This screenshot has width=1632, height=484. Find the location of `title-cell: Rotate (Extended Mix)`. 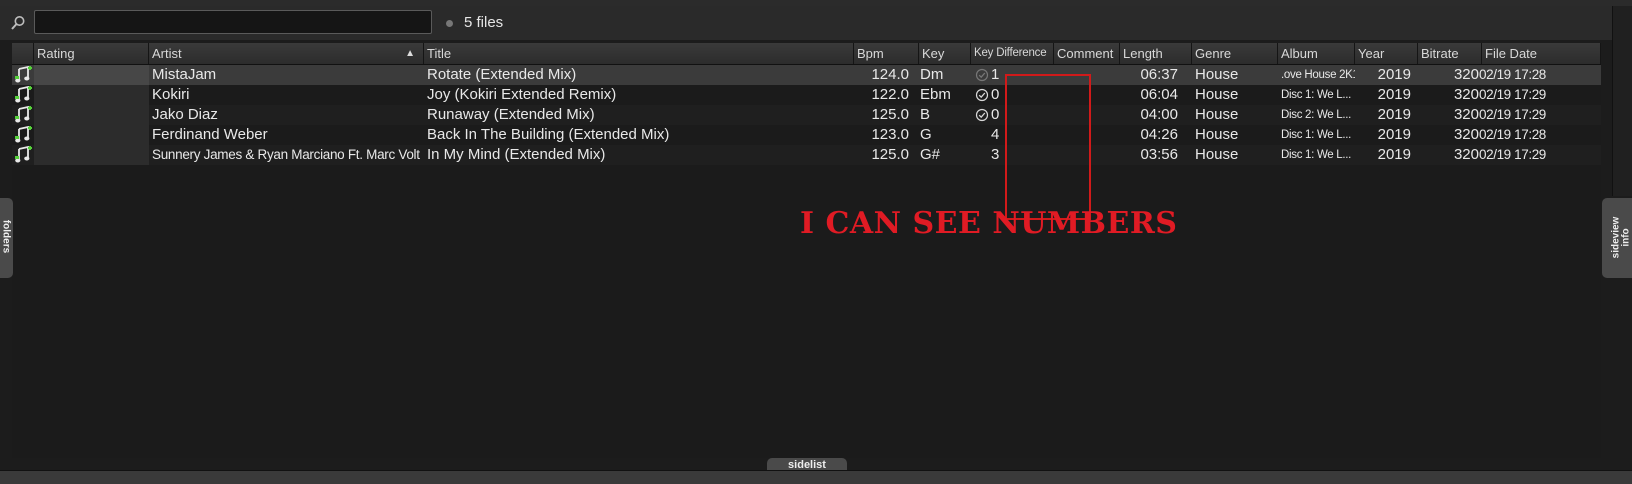

title-cell: Rotate (Extended Mix) is located at coordinates (502, 74).